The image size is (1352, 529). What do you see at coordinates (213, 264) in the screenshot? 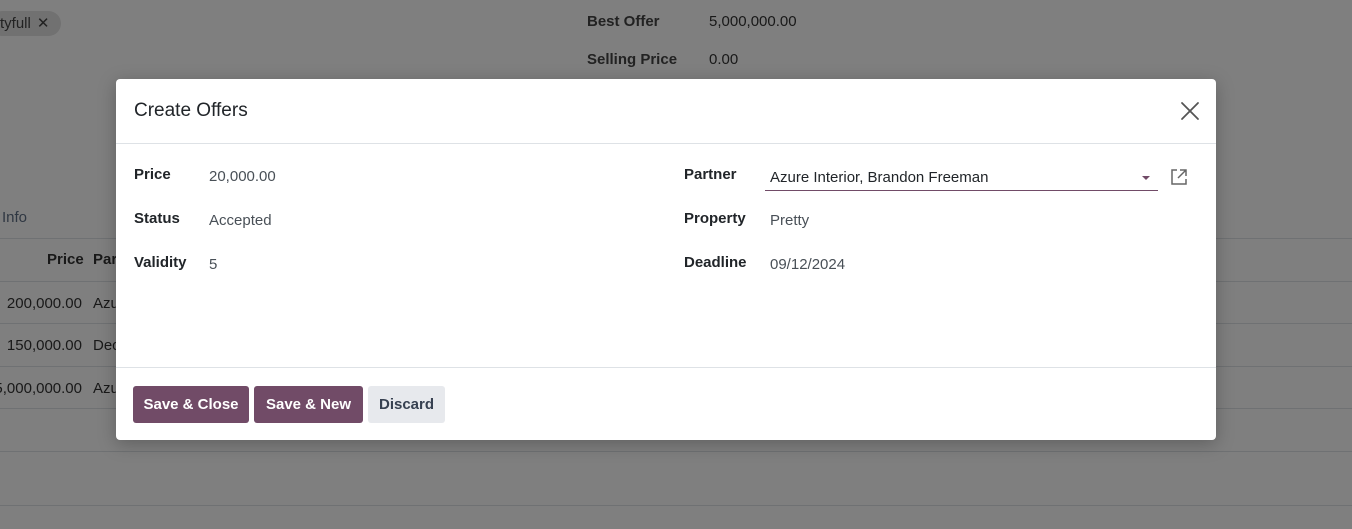
I see `validity-field: 5` at bounding box center [213, 264].